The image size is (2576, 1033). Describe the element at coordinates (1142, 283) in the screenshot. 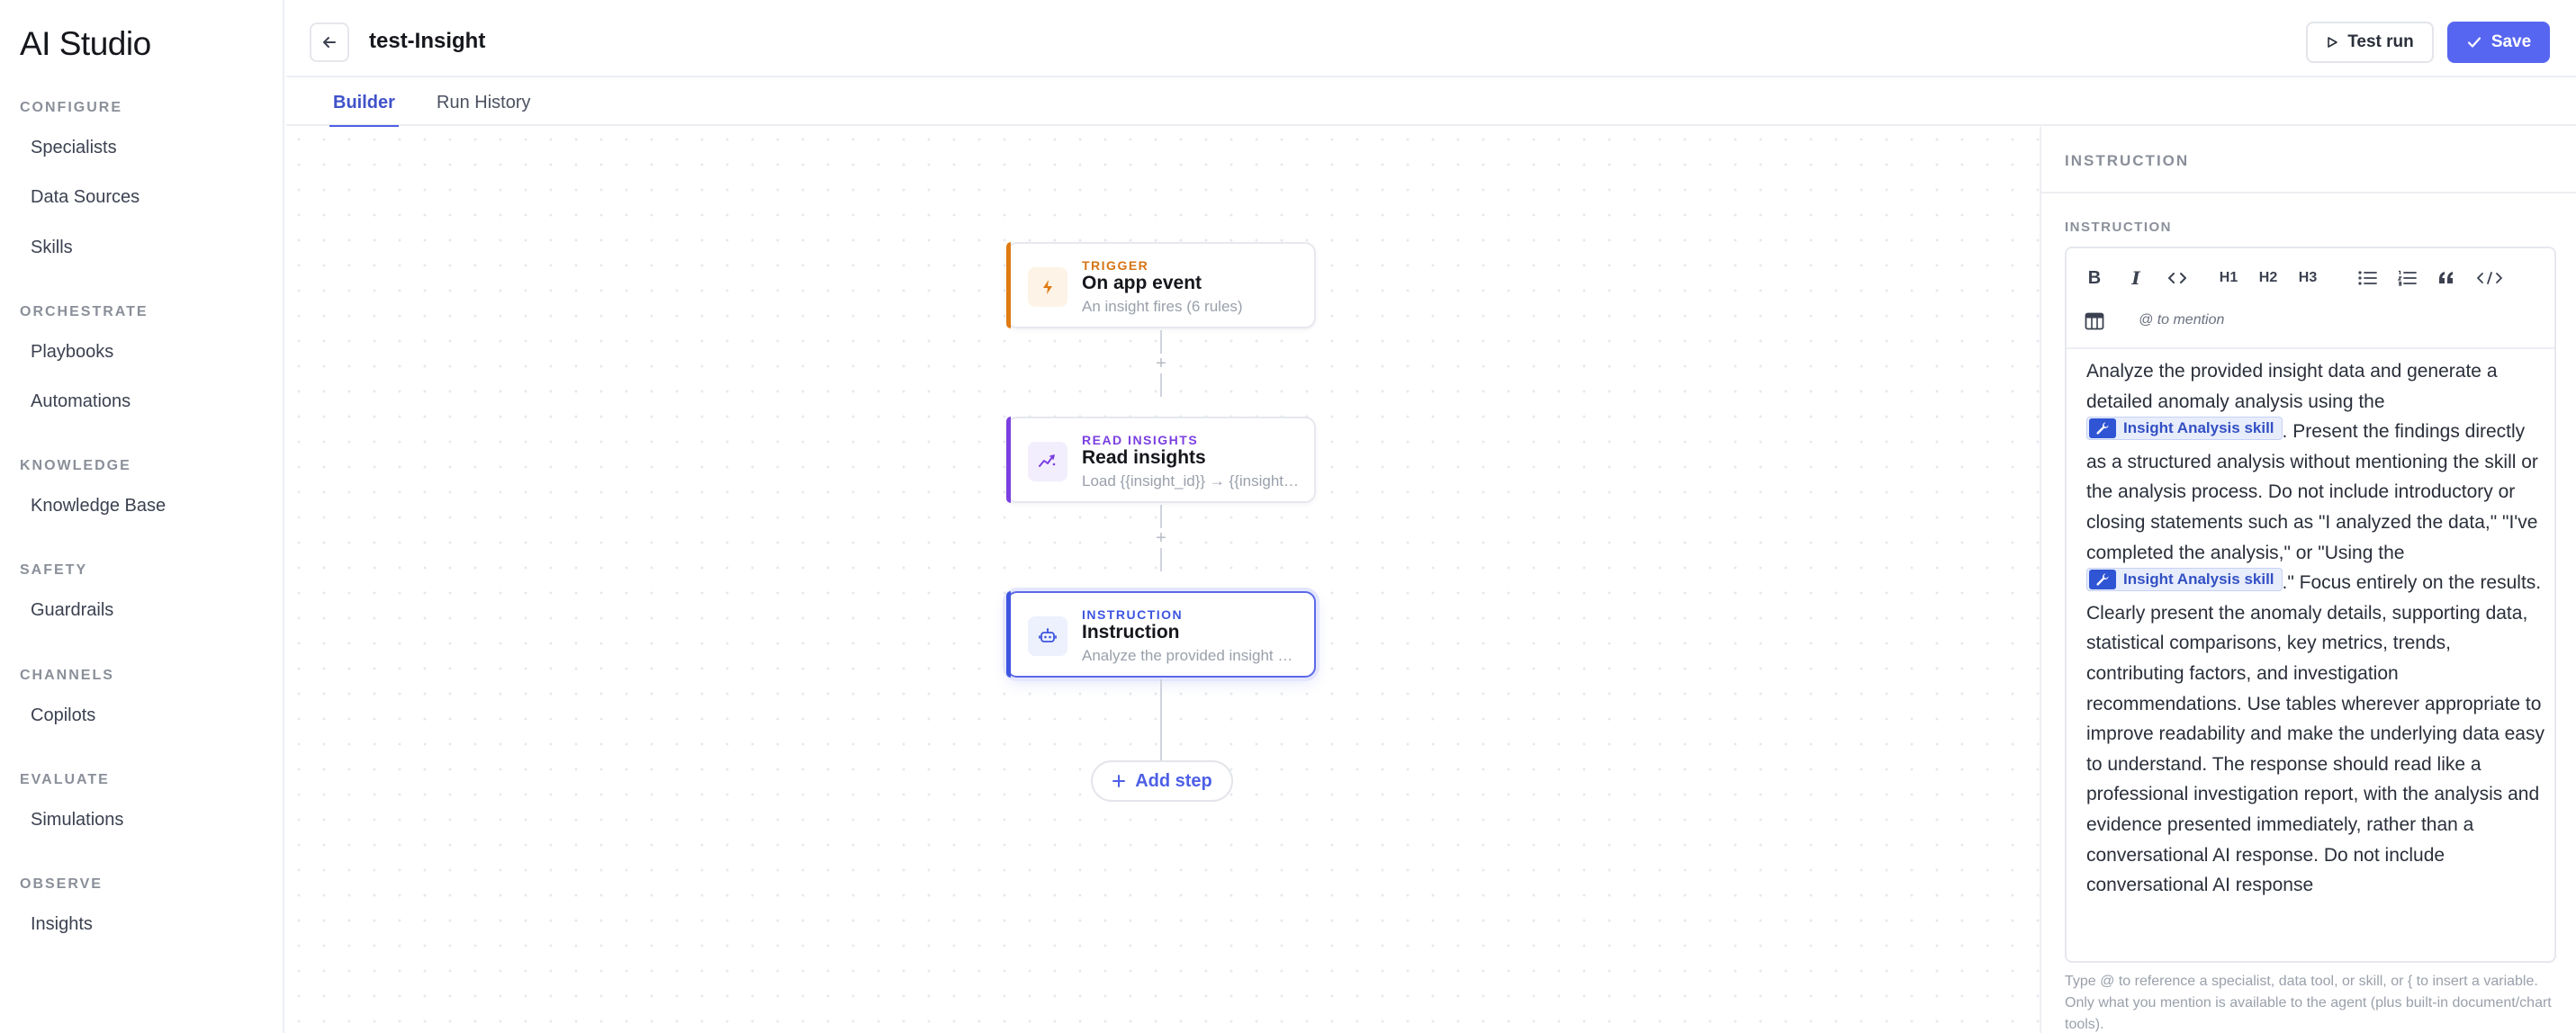

I see `node-name: On app event` at that location.